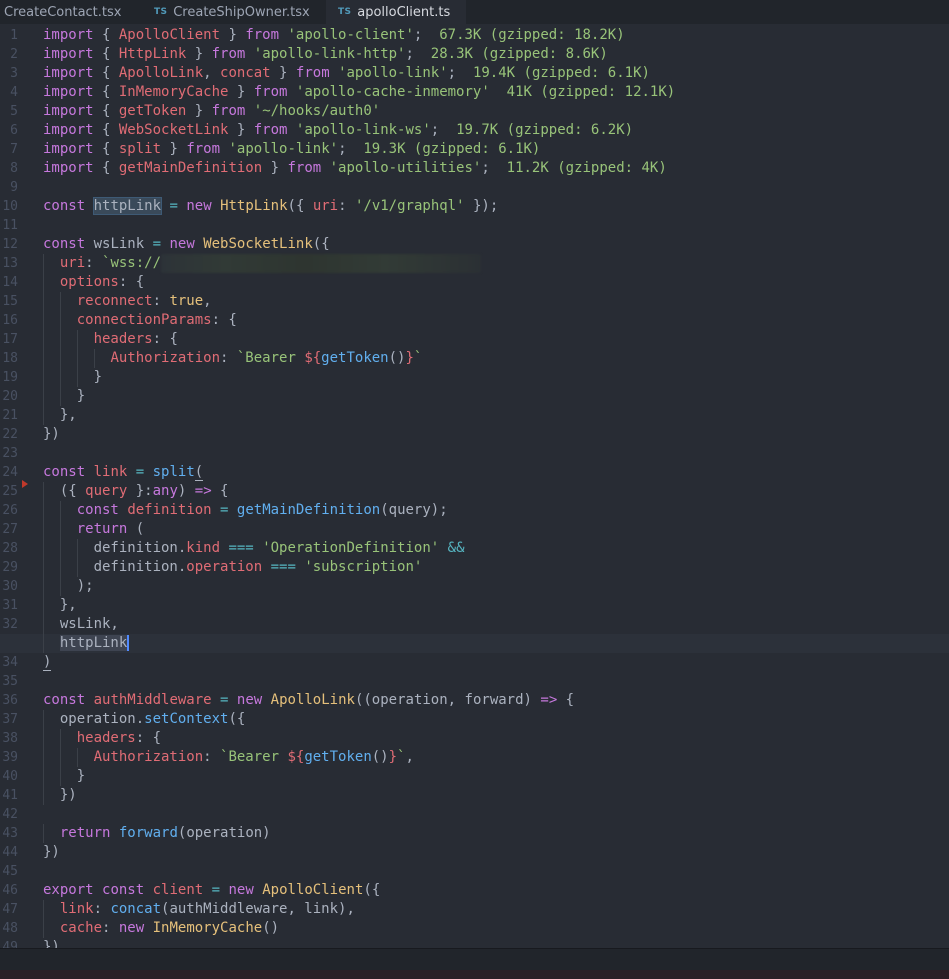 This screenshot has height=979, width=949. What do you see at coordinates (474, 643) in the screenshot?
I see `code-line: httpLink` at bounding box center [474, 643].